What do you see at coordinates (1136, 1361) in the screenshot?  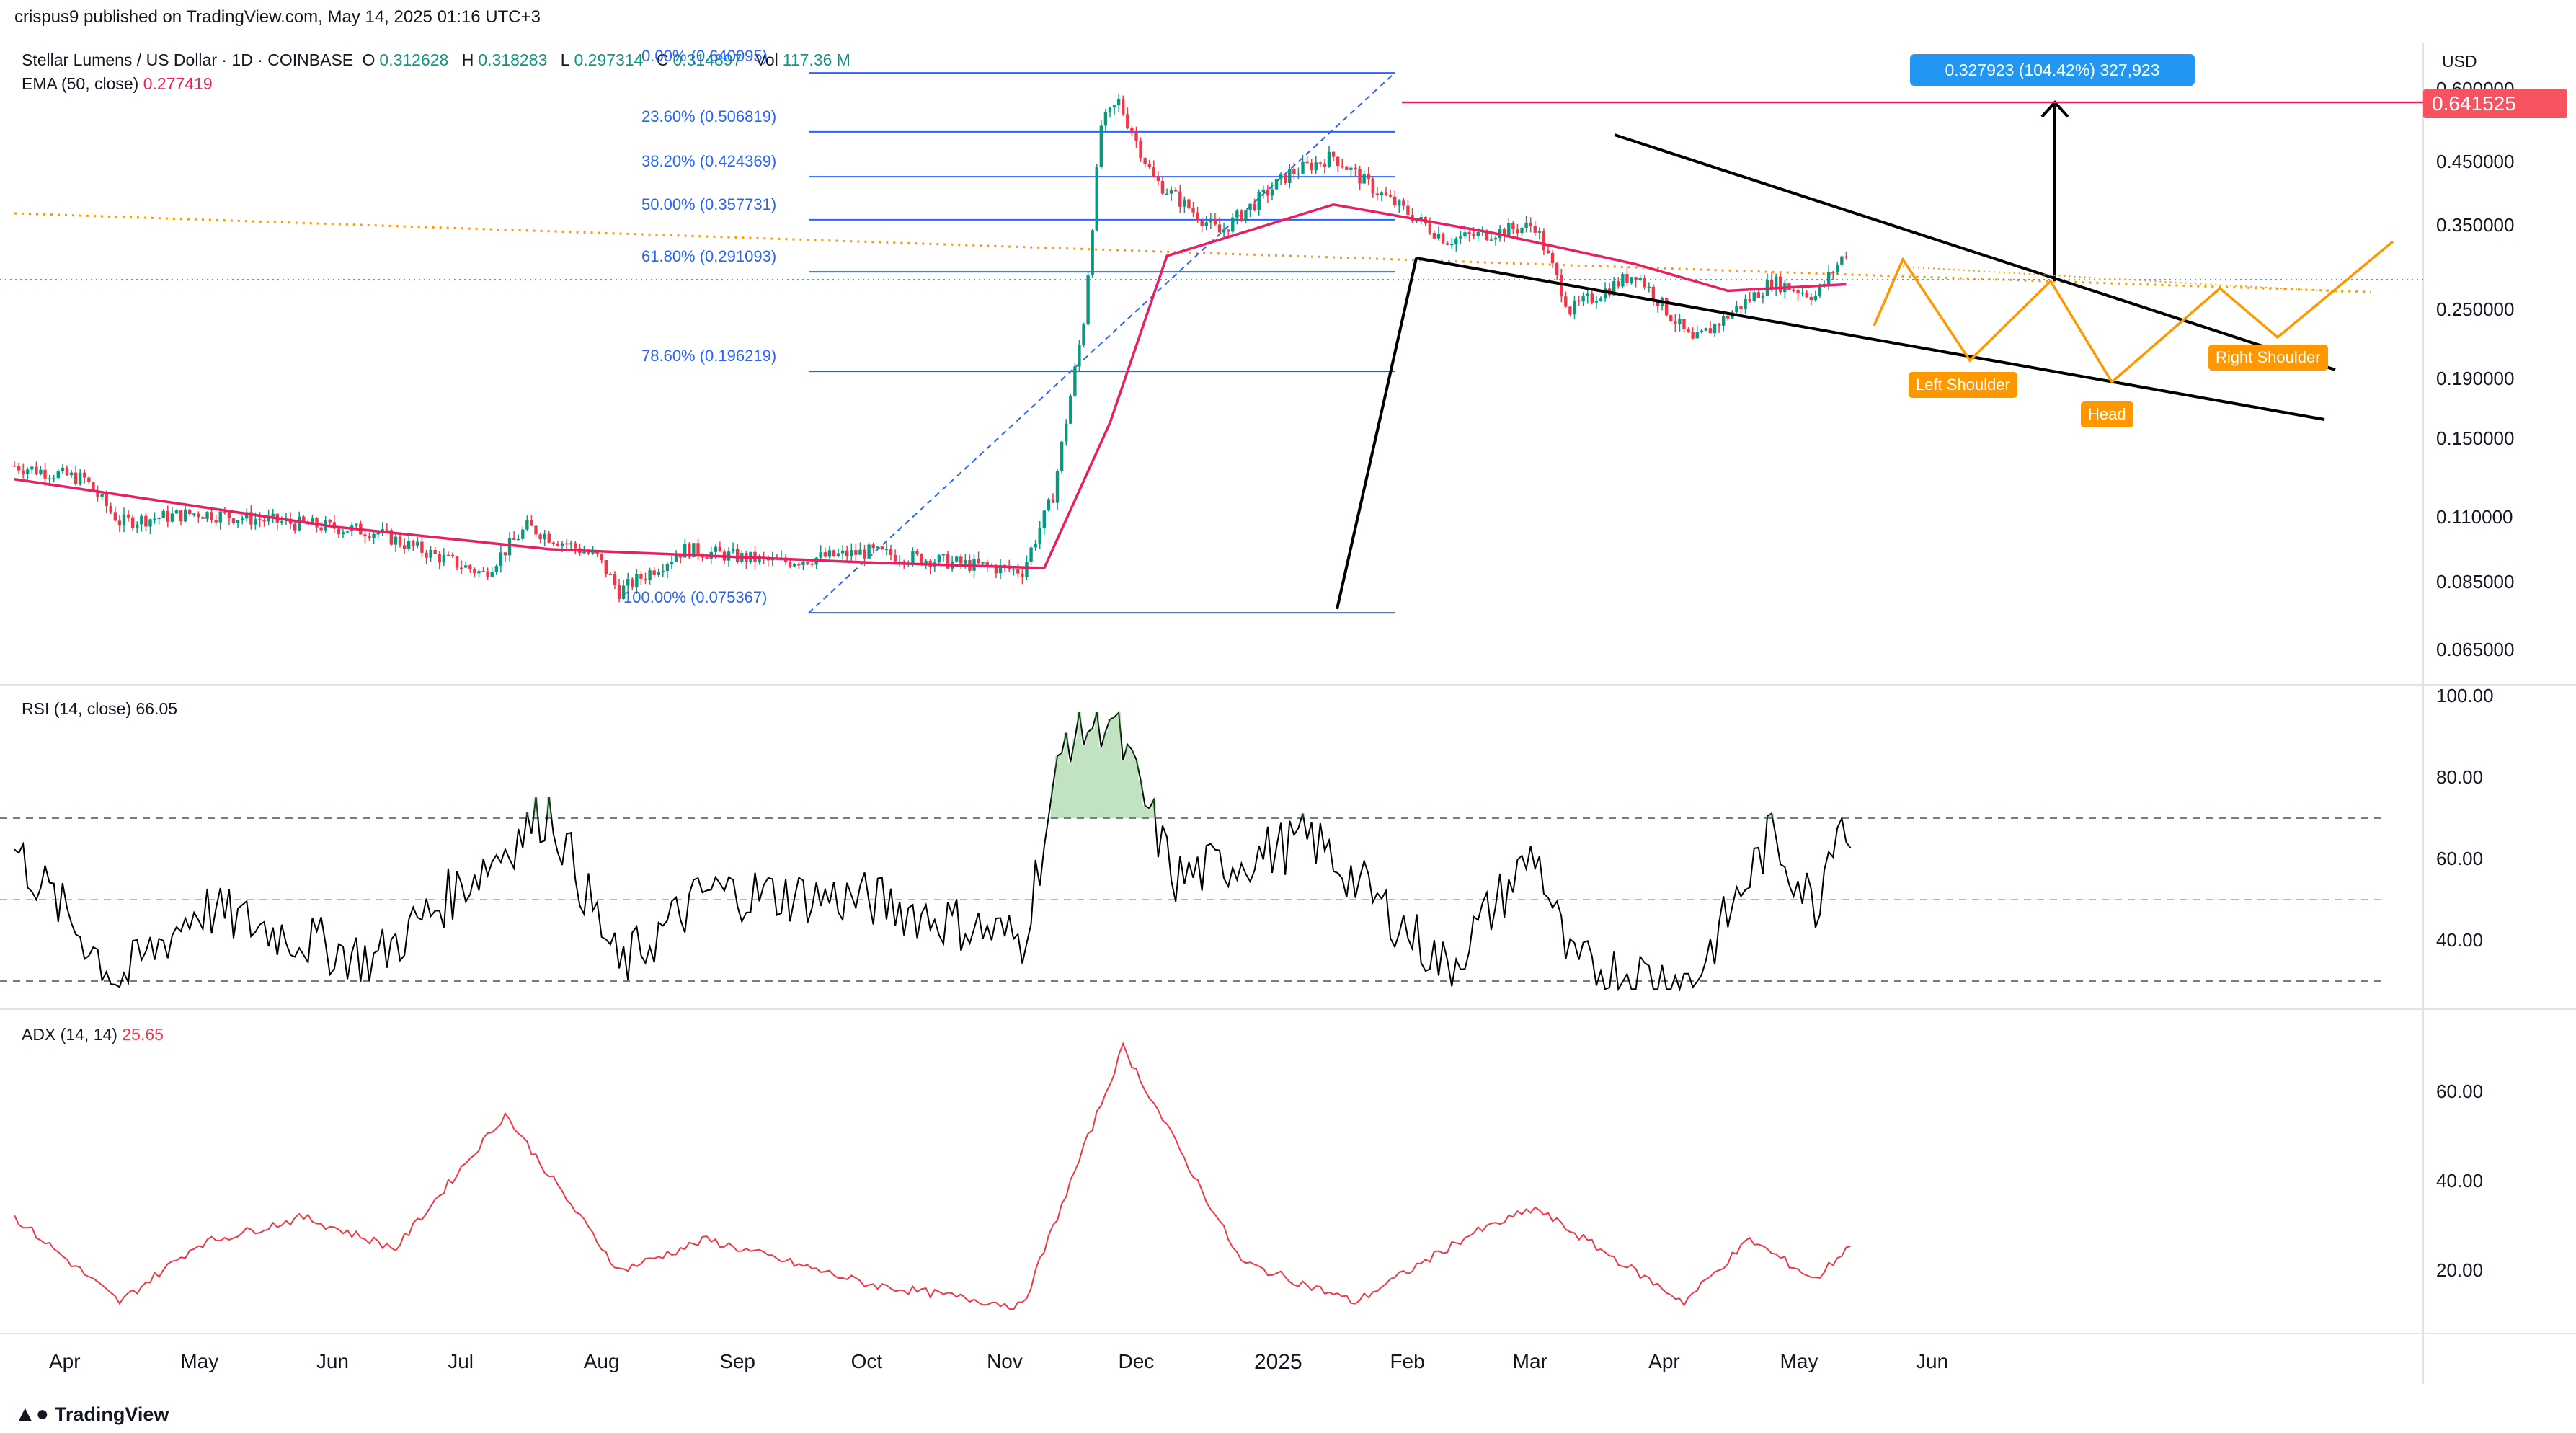 I see `time-tick-label: Dec` at bounding box center [1136, 1361].